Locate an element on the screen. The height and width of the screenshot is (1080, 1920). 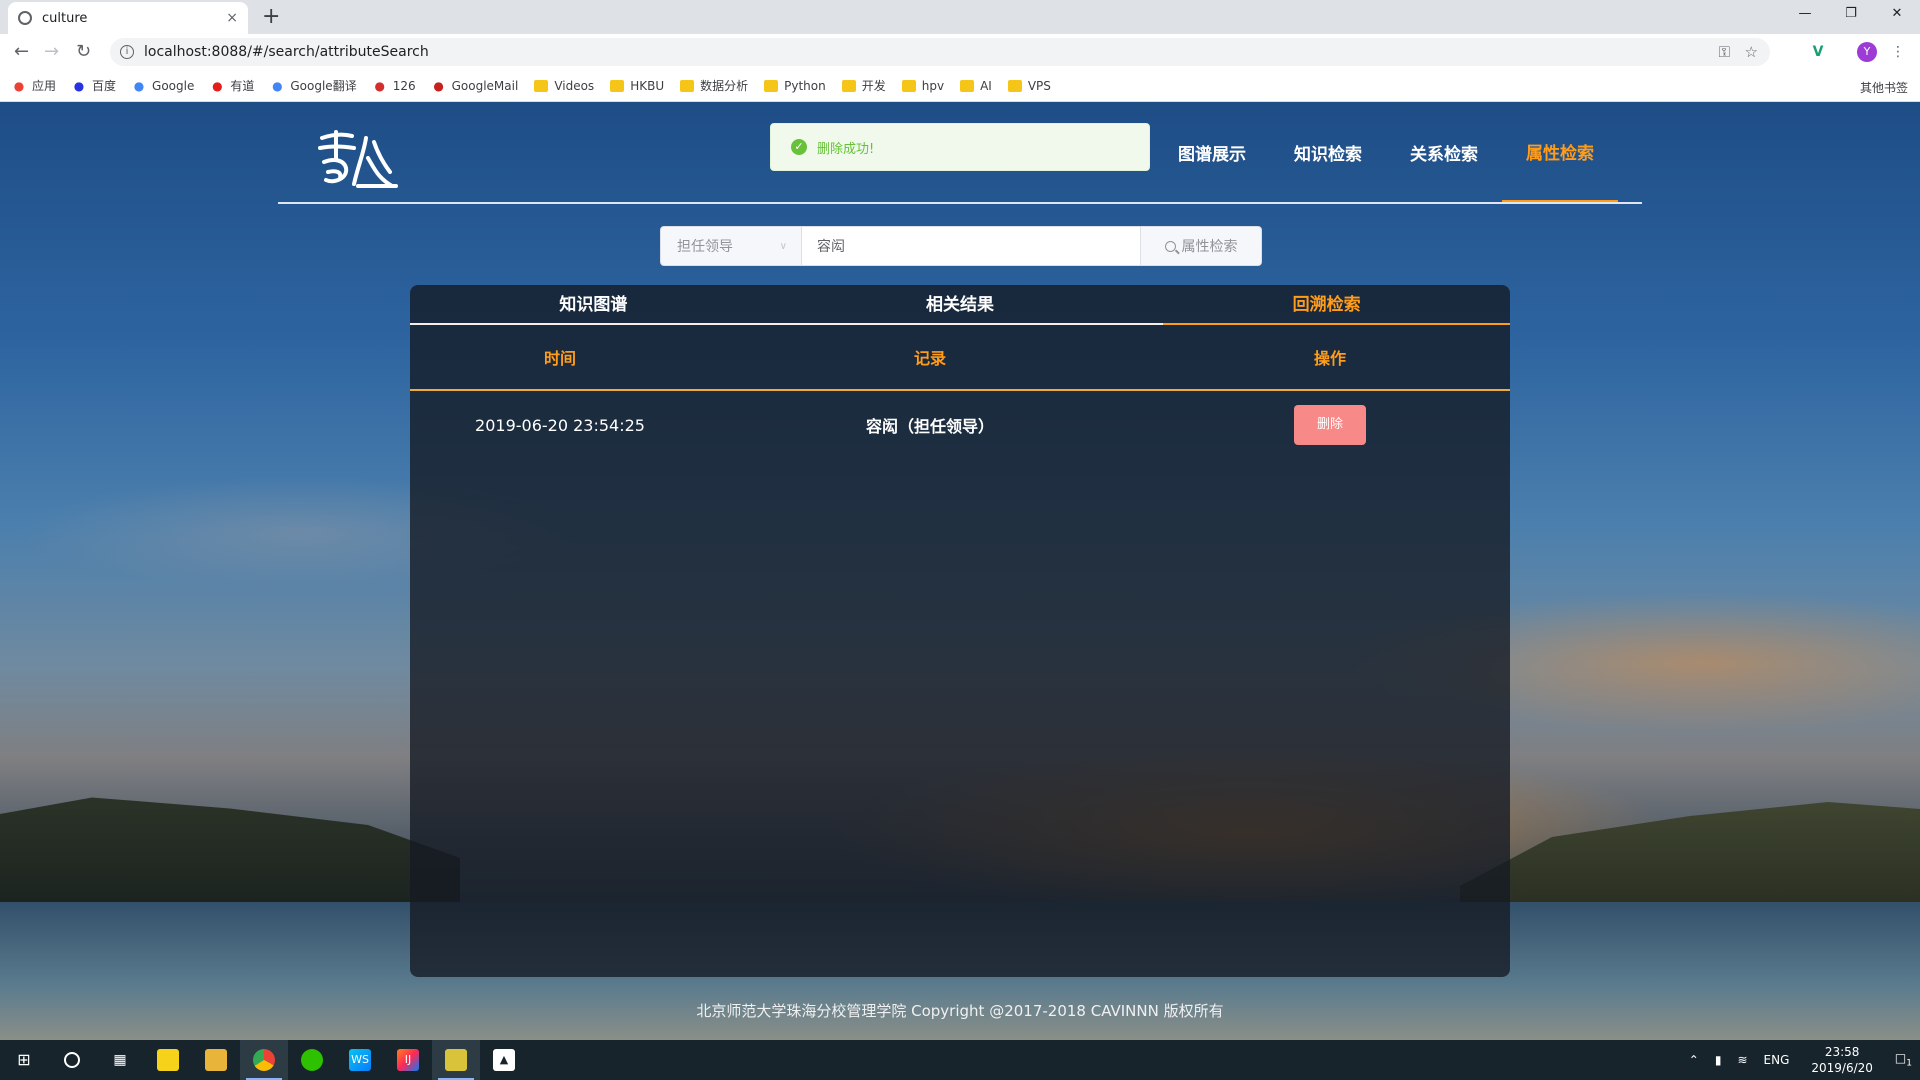
system-tray: ⌃ ▮ ≋ ENG 23:58 2019/6/20 □1 is located at coordinates (1800, 1060).